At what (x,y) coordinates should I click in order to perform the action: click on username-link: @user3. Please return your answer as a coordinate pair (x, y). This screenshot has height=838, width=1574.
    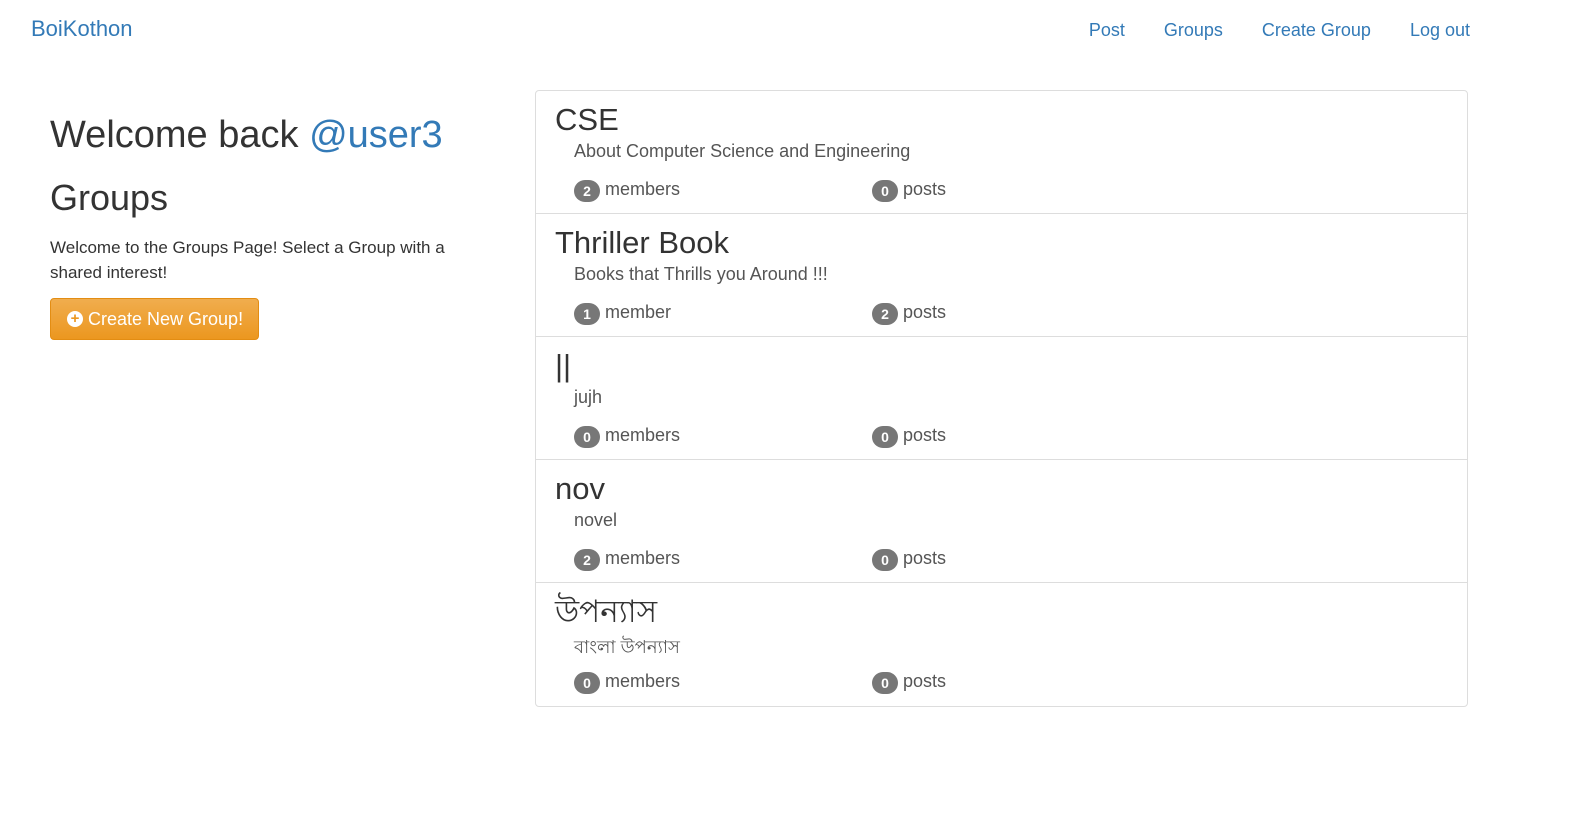
    Looking at the image, I should click on (376, 135).